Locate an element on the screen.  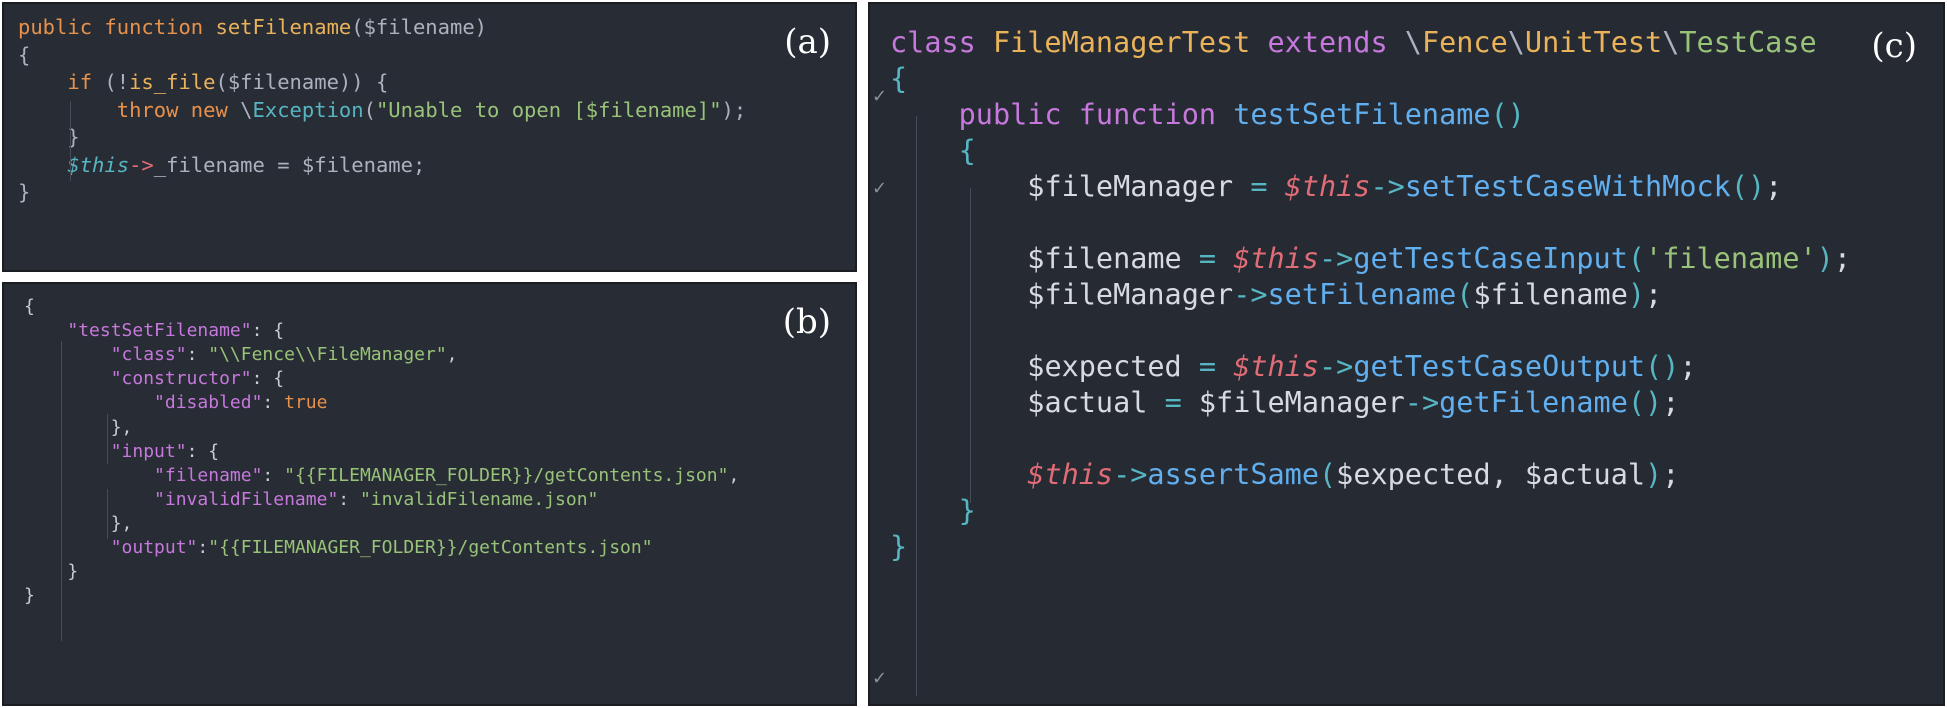
panel-label-c: (c) is located at coordinates (1894, 46).